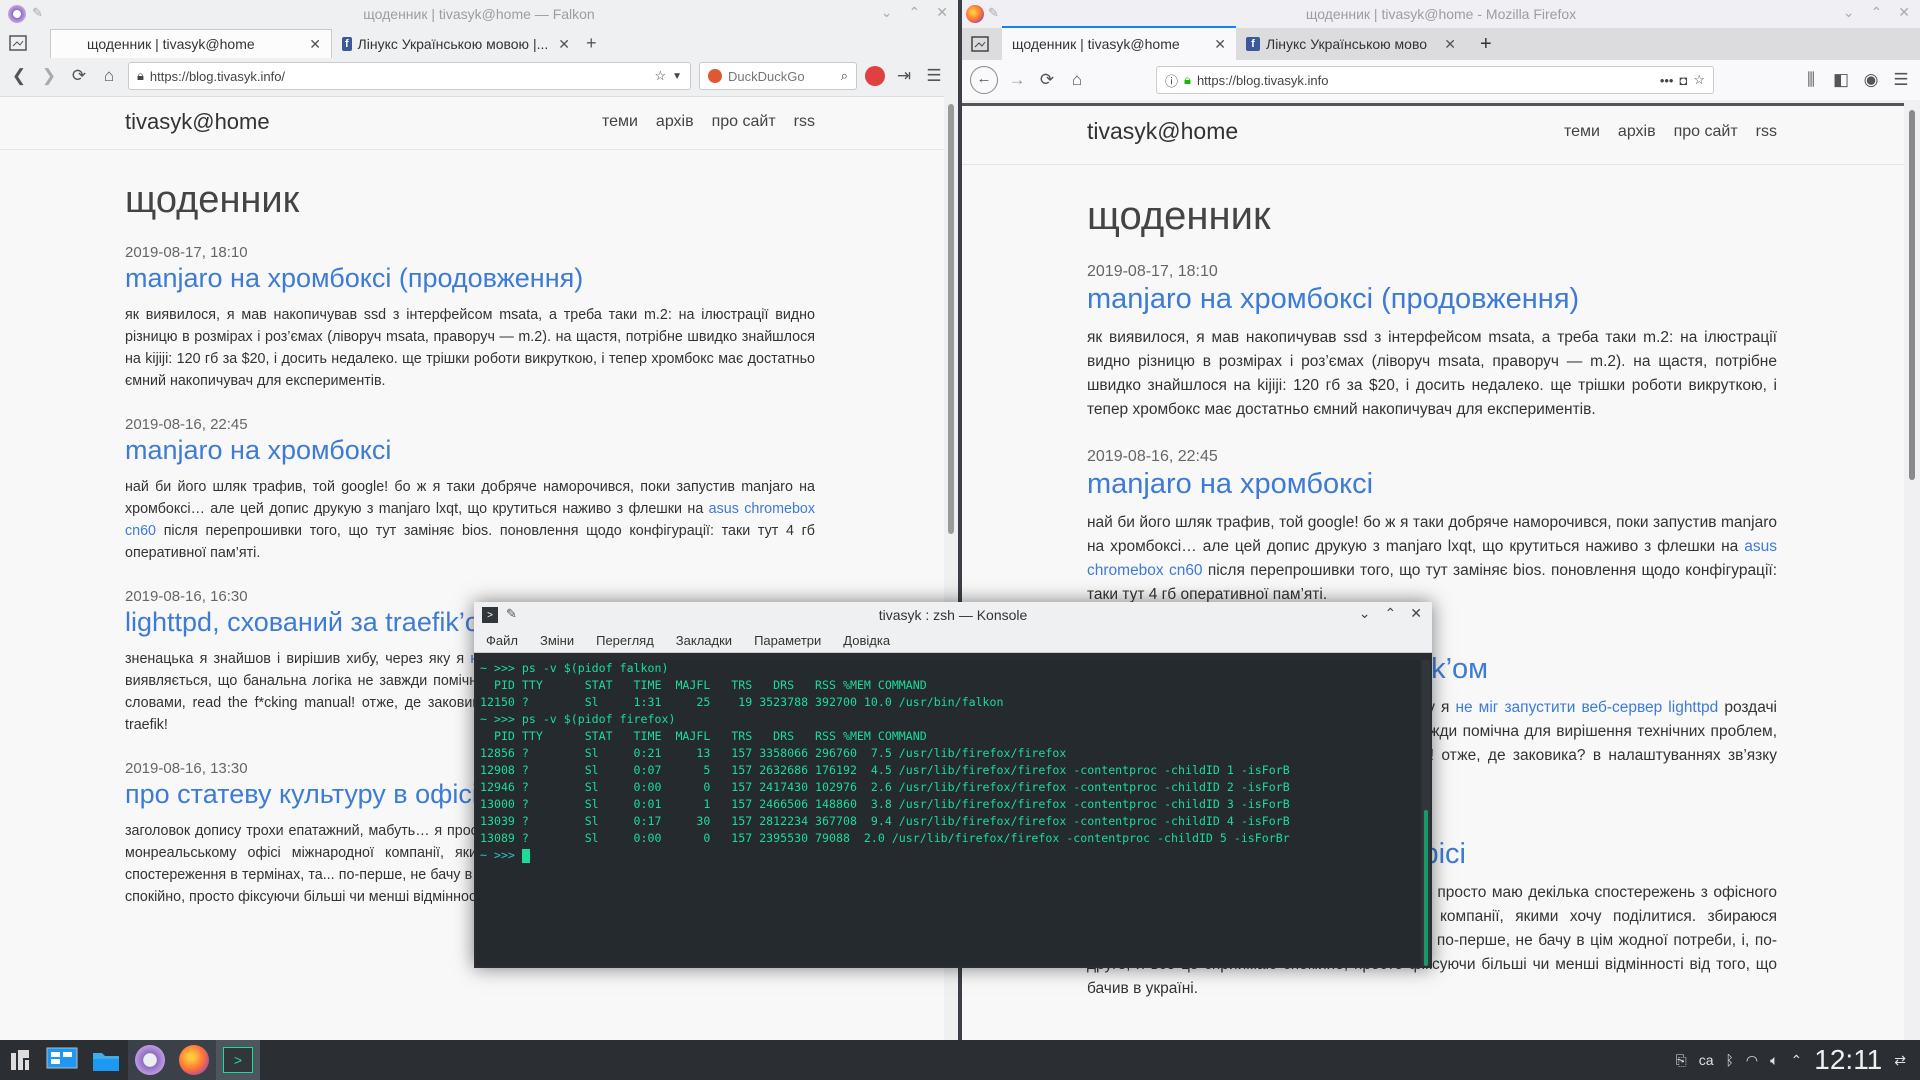 The height and width of the screenshot is (1080, 1920). What do you see at coordinates (1683, 80) in the screenshot?
I see `pocket-icon: ◘` at bounding box center [1683, 80].